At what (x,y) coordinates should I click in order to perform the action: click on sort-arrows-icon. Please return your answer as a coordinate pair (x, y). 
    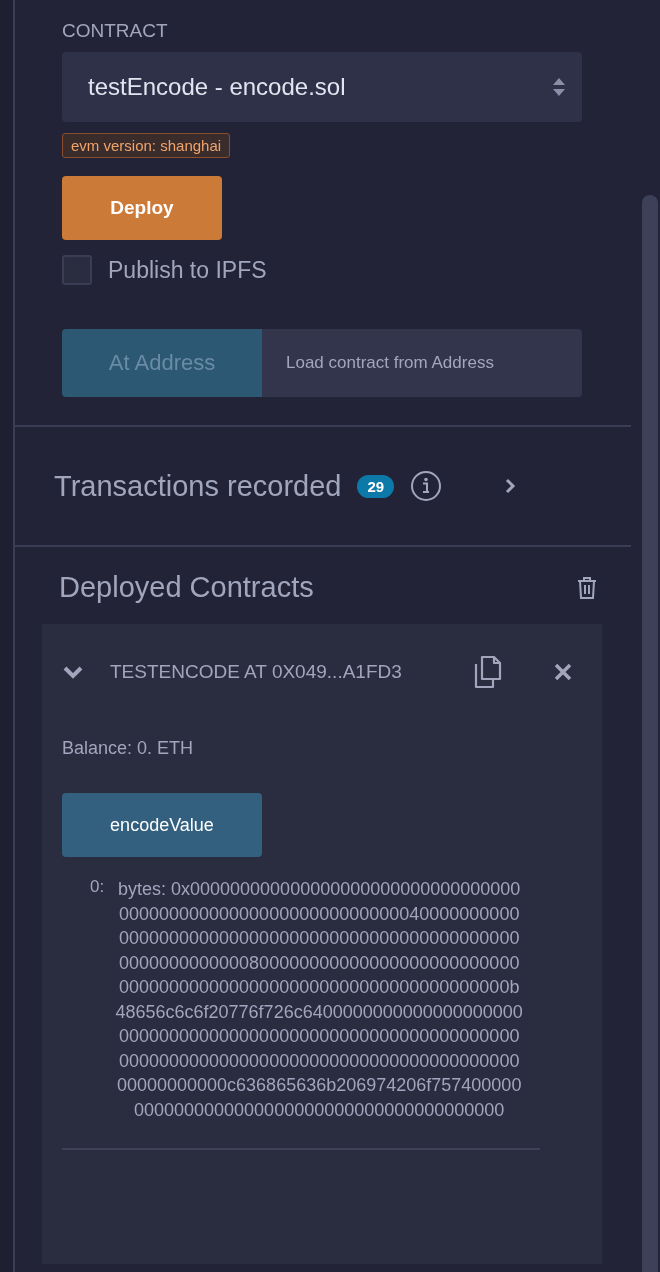
    Looking at the image, I should click on (559, 87).